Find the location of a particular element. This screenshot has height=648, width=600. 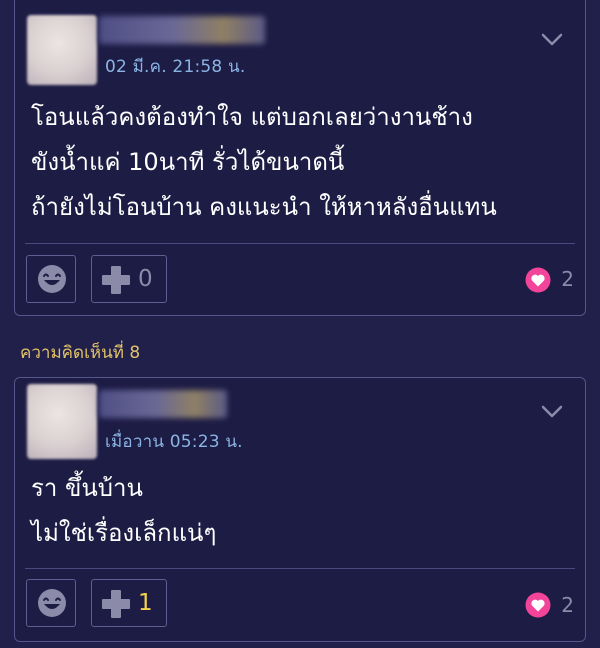

comment-timestamp: 02 มี.ค. 21:58 น. is located at coordinates (175, 67).